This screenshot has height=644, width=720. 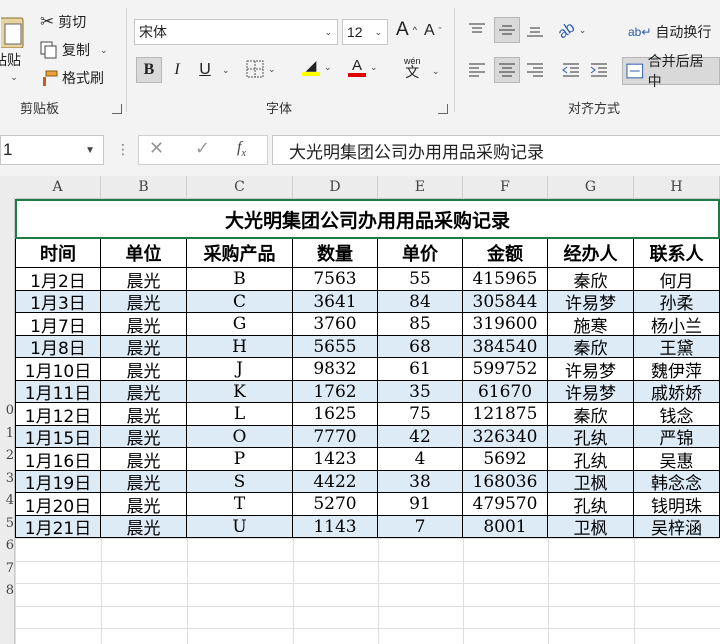 What do you see at coordinates (335, 527) in the screenshot?
I see `table-cell: 1143` at bounding box center [335, 527].